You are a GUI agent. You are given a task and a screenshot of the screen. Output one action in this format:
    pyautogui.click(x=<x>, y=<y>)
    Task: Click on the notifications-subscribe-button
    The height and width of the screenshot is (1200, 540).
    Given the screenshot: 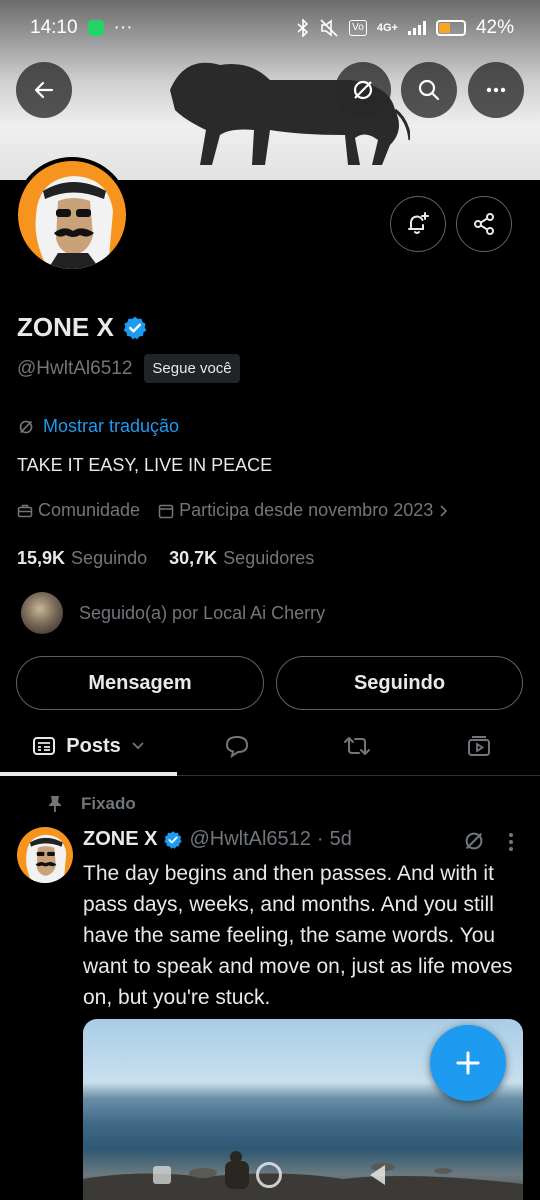 What is the action you would take?
    pyautogui.click(x=418, y=224)
    